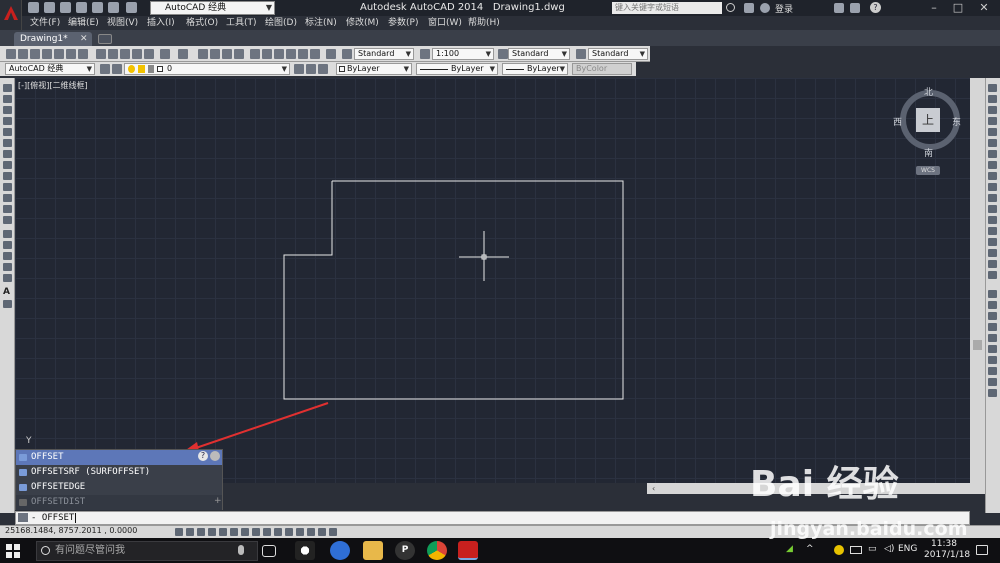  What do you see at coordinates (992, 294) in the screenshot?
I see `object-snap-icon` at bounding box center [992, 294].